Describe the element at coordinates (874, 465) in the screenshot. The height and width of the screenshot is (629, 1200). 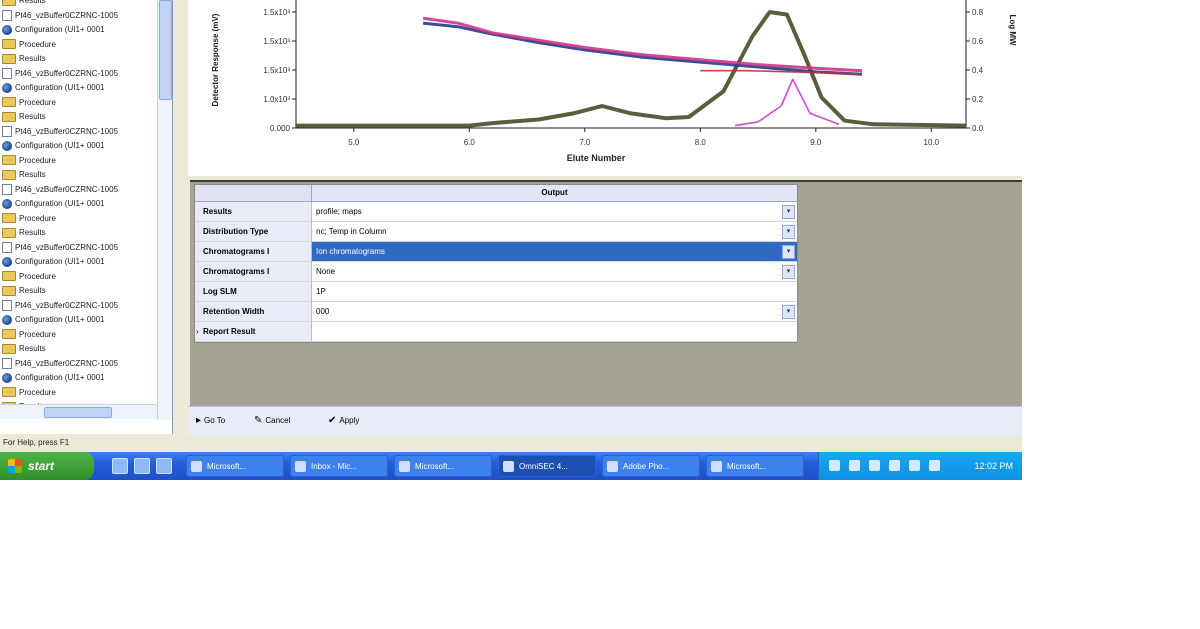
I see `tray-security-icon` at that location.